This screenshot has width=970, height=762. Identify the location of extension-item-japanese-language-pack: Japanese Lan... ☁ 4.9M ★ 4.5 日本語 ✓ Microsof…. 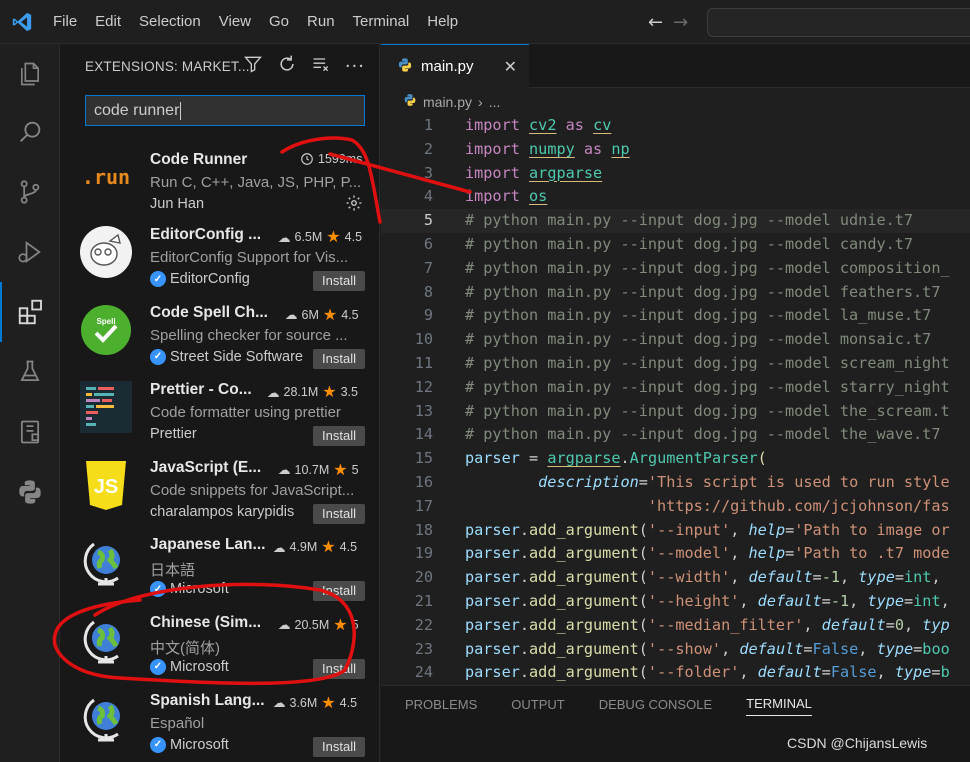
(219, 563).